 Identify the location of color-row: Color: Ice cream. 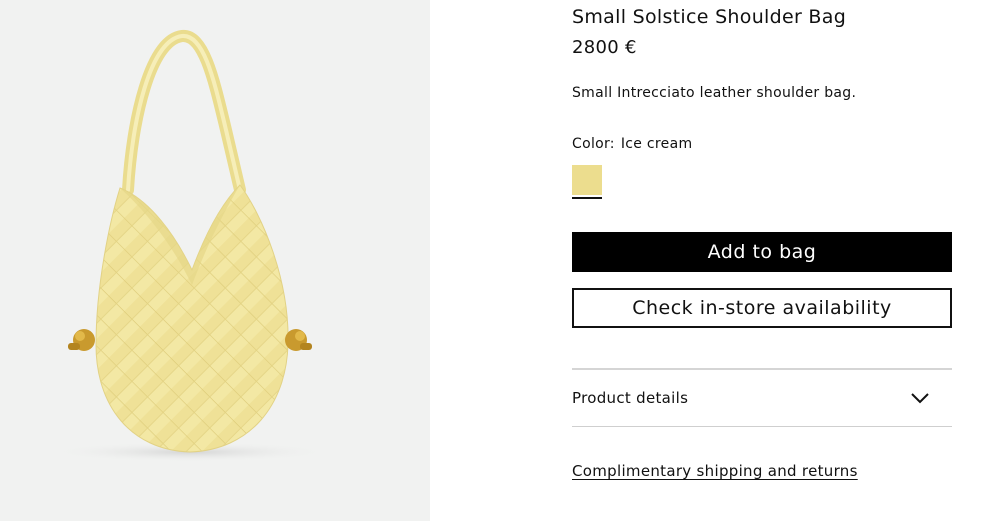
(632, 144).